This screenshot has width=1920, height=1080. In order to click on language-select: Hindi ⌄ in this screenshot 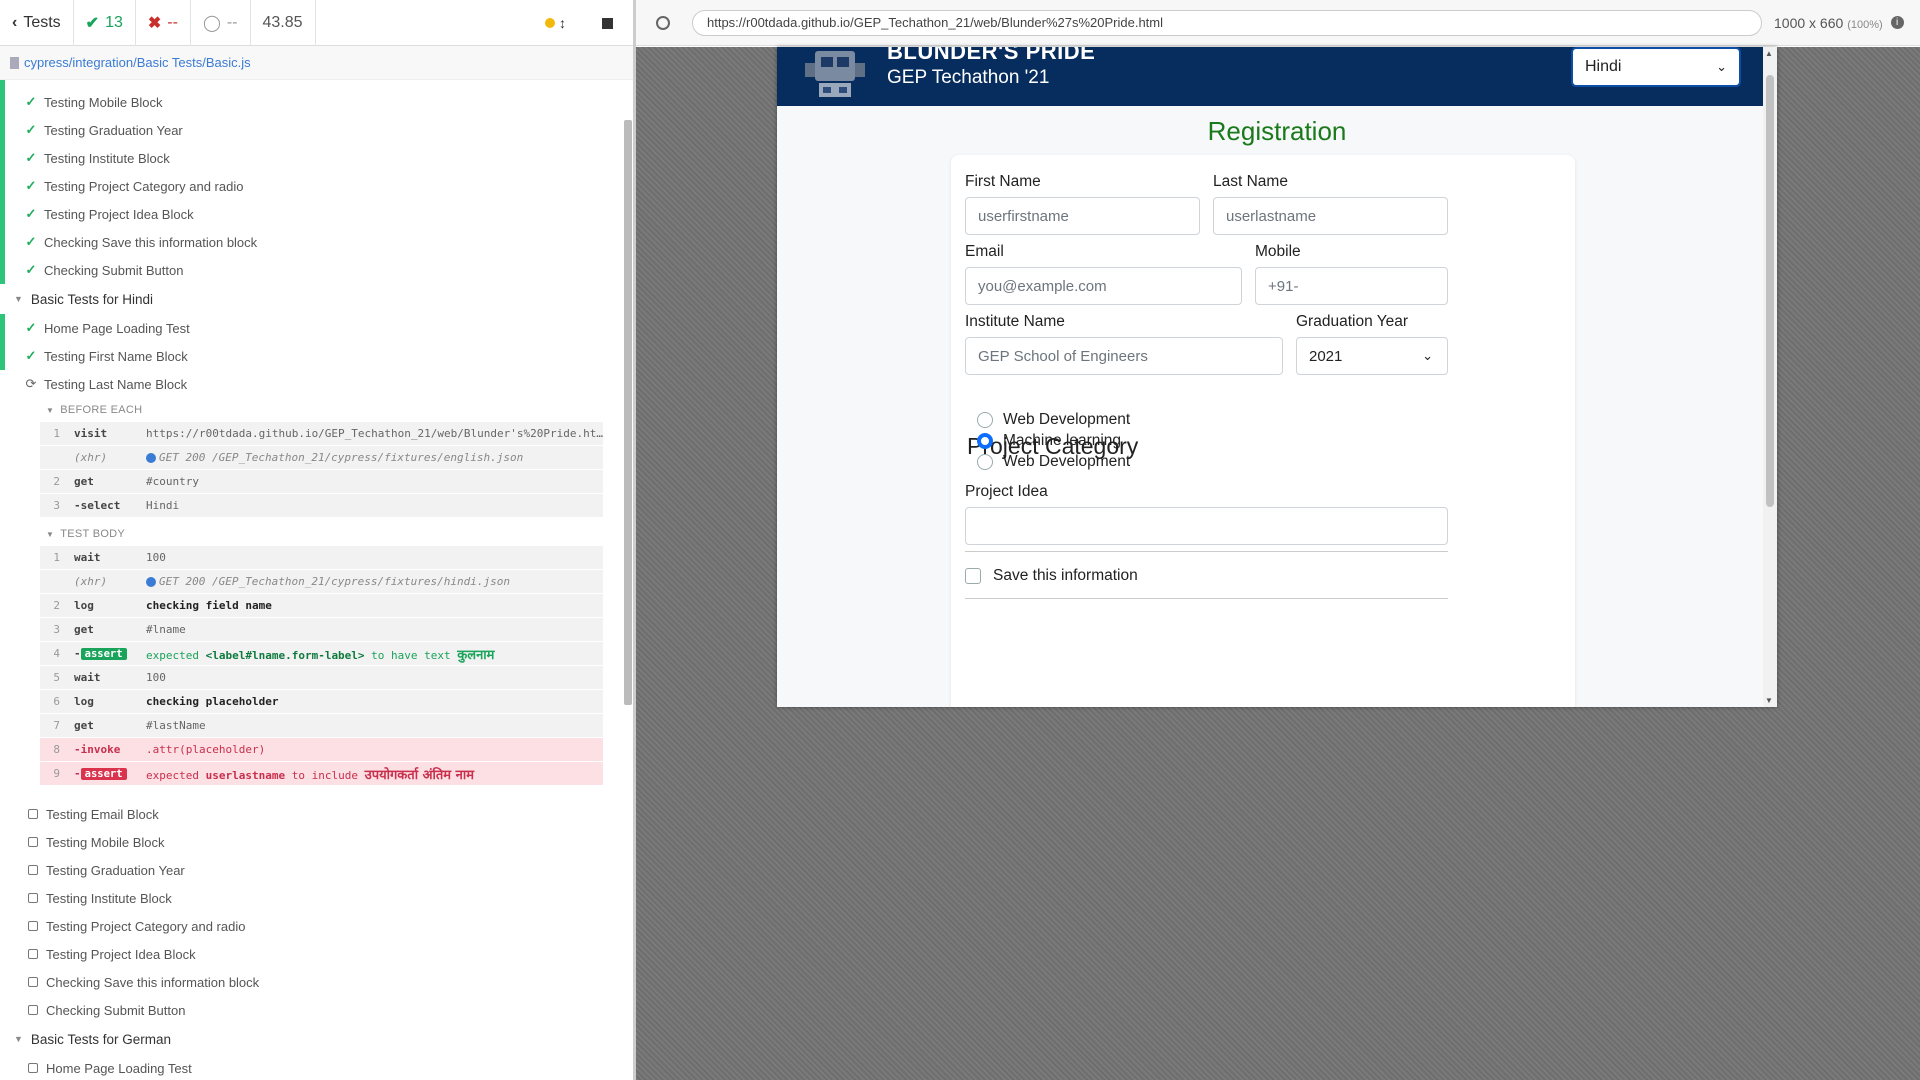, I will do `click(1656, 67)`.